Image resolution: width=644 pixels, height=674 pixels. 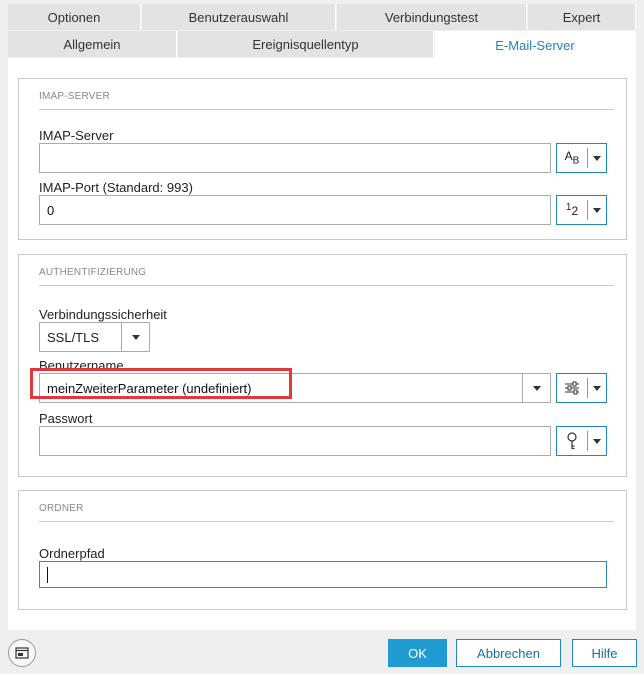 I want to click on tab-label: Ereignisquellentyp, so click(x=305, y=44).